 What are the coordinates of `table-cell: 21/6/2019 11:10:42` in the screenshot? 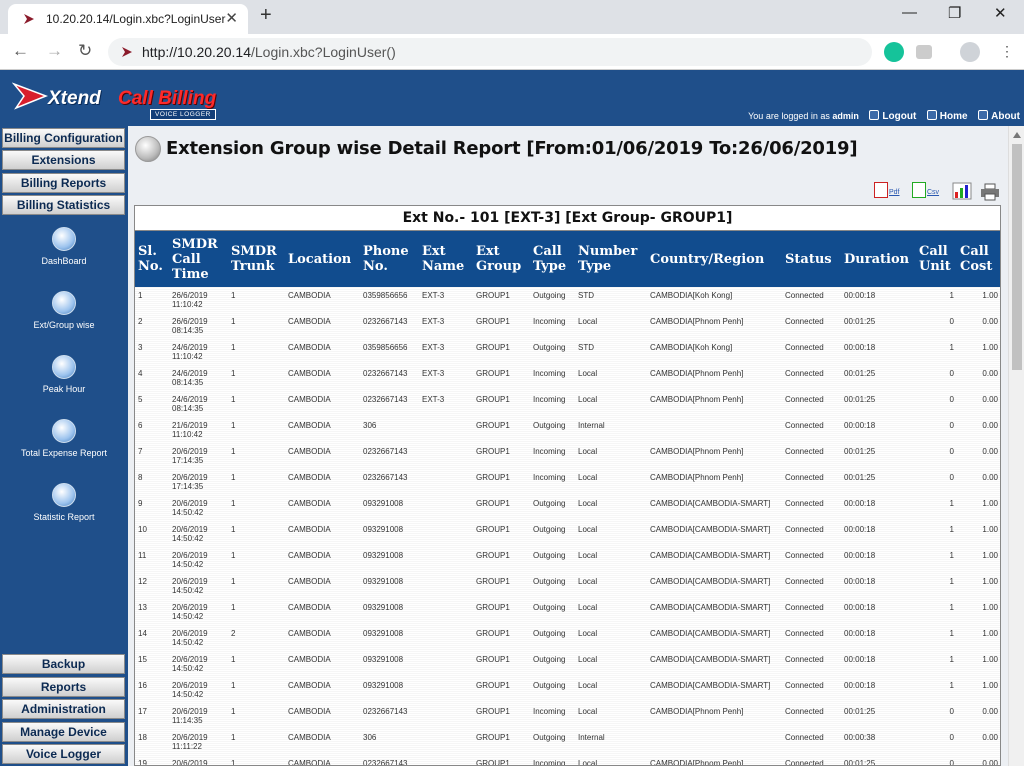 It's located at (190, 430).